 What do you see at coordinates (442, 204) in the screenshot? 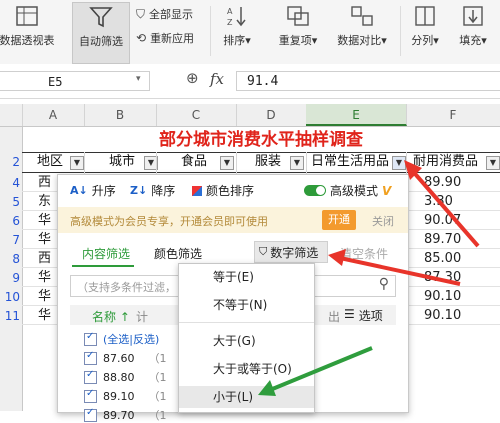
I see `red-arrow-to-dropdown` at bounding box center [442, 204].